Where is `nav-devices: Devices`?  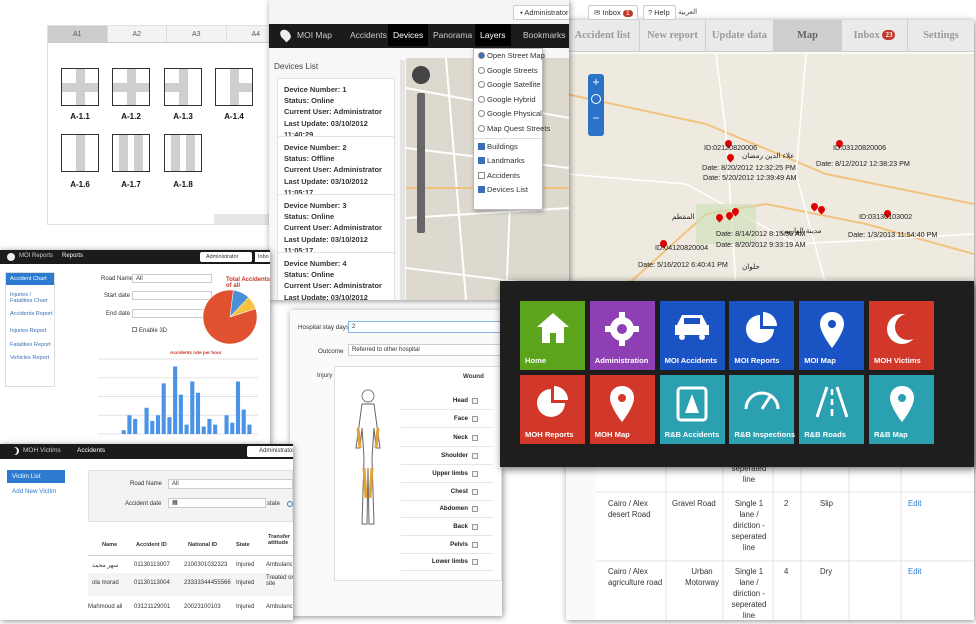
nav-devices: Devices is located at coordinates (408, 35).